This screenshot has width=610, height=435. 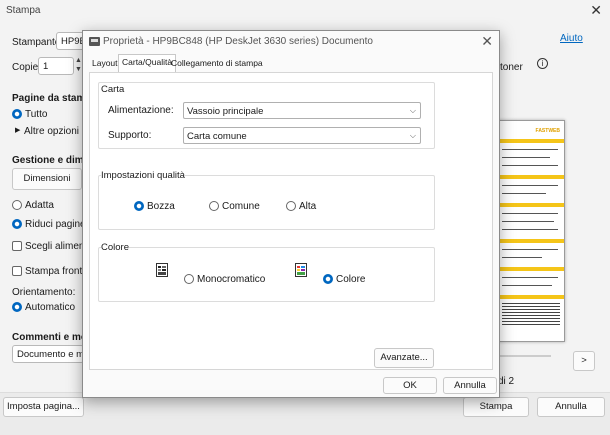 I want to click on copies-stepper: ▲ ▼, so click(x=78, y=65).